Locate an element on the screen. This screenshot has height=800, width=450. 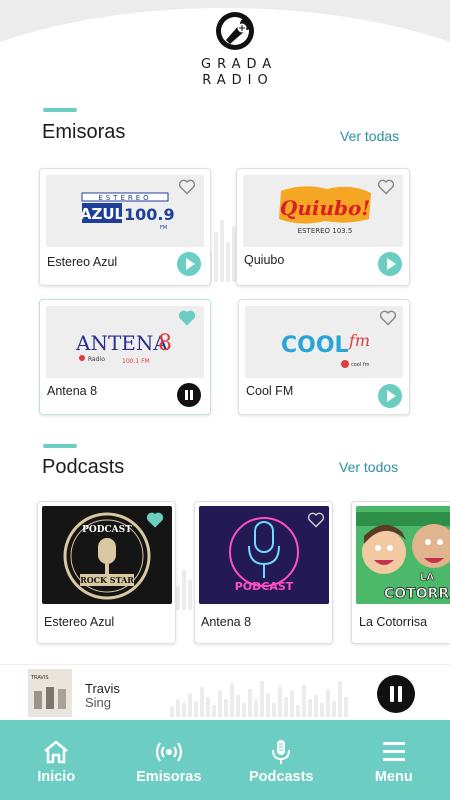
nav-label: Menu is located at coordinates (393, 777).